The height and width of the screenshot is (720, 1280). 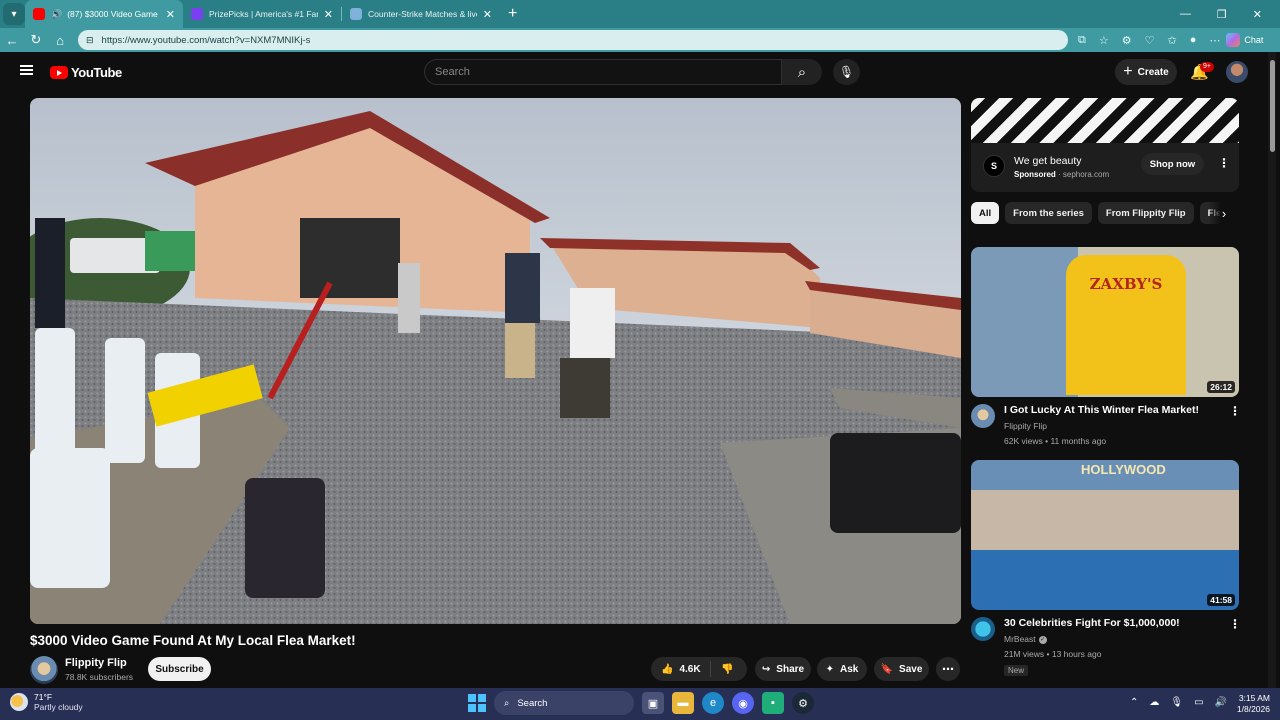 I want to click on ad-more-icon: ⋮, so click(x=1224, y=163).